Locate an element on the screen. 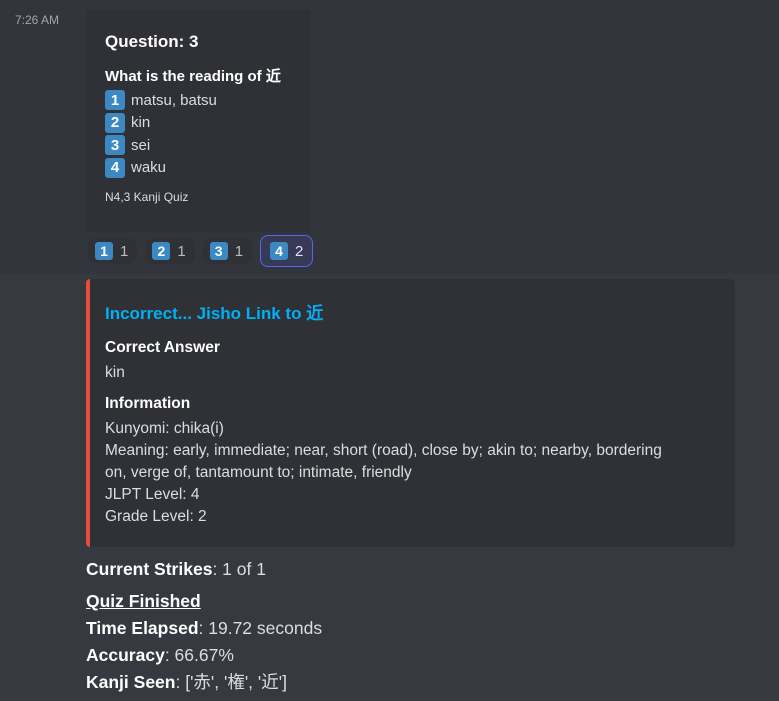  message-timestamp: 7:26 AM is located at coordinates (37, 20).